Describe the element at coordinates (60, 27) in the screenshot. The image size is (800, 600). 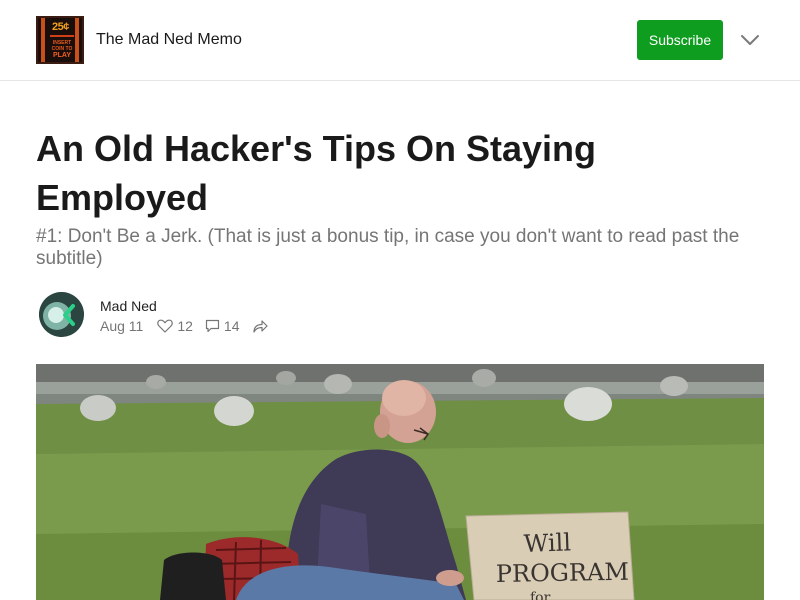
I see `logo-coin-text: 25¢` at that location.